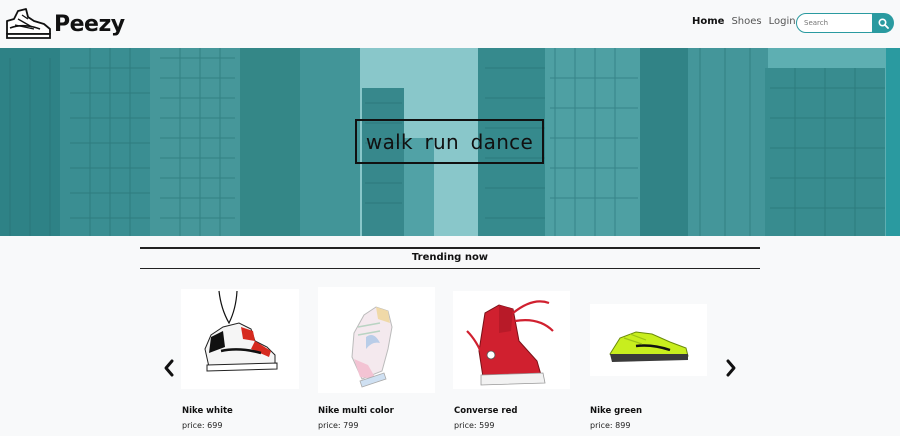 The width and height of the screenshot is (900, 436). I want to click on product-image-nike-white, so click(240, 339).